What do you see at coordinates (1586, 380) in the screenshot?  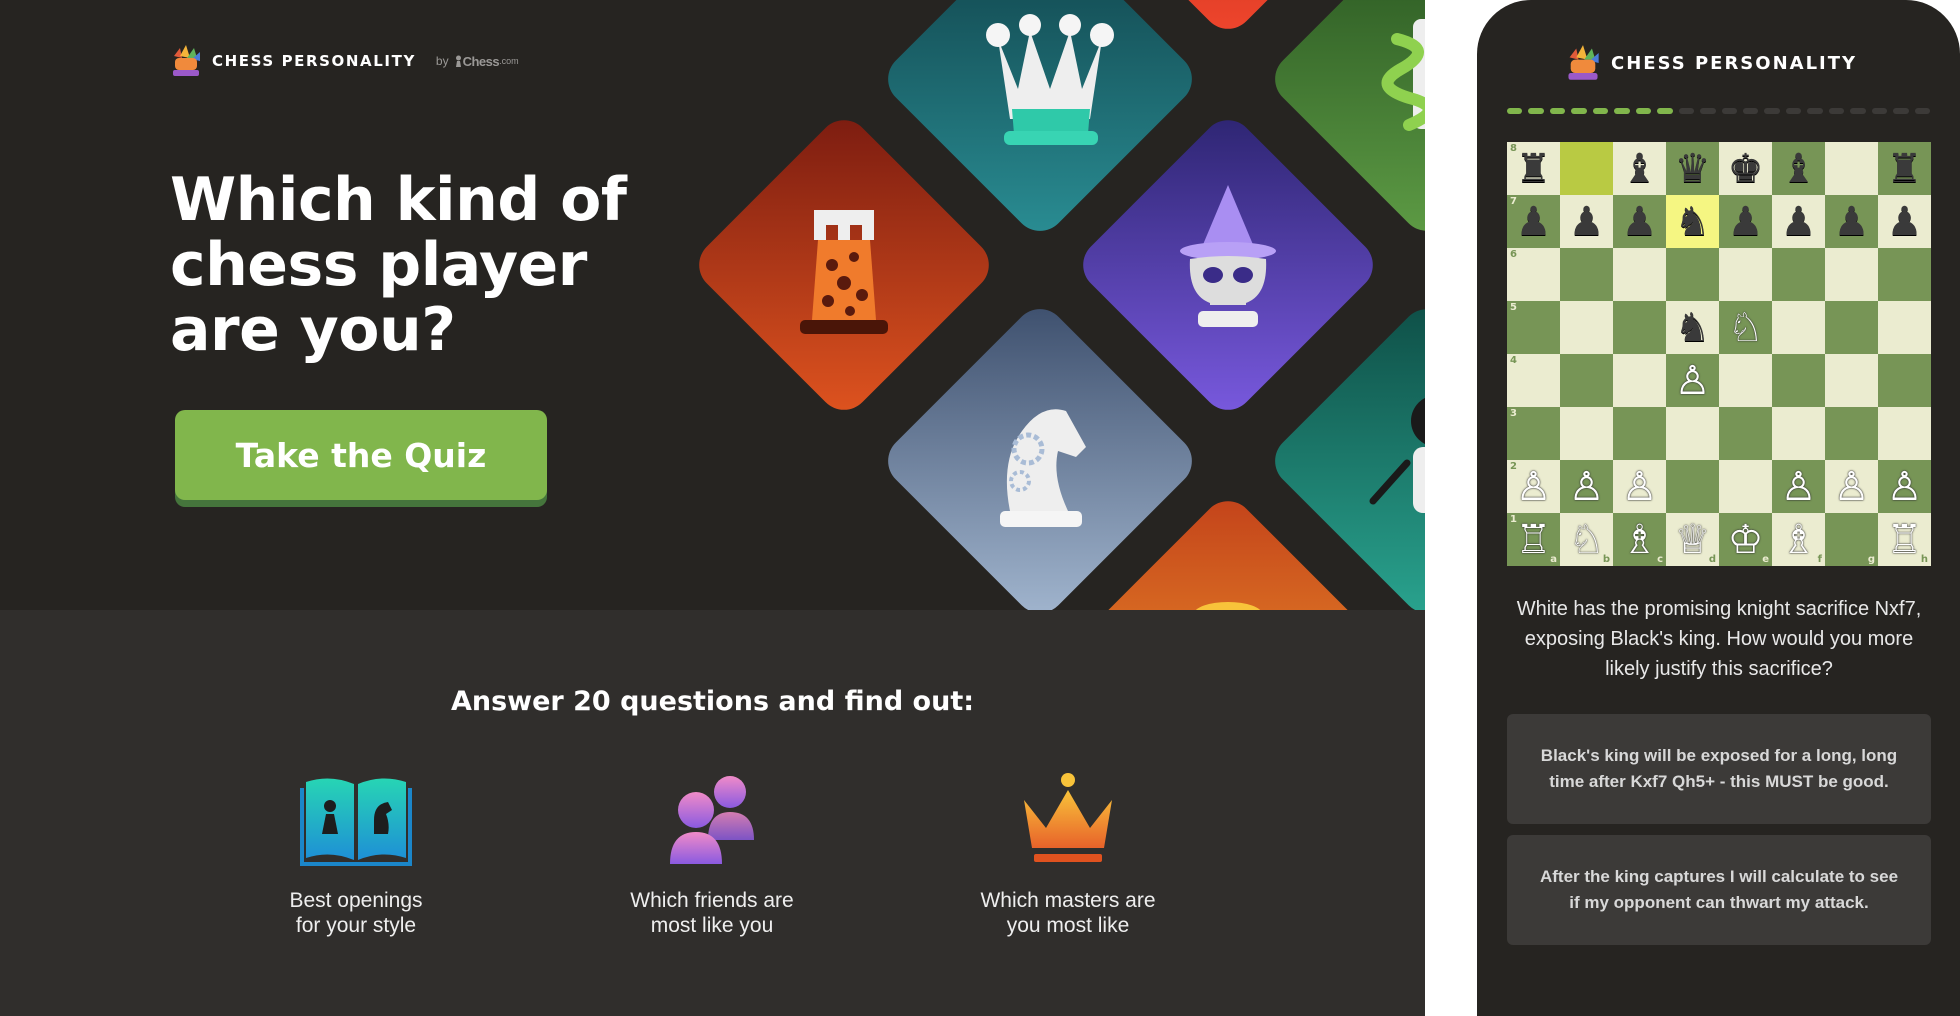 I see `board-square-b4` at bounding box center [1586, 380].